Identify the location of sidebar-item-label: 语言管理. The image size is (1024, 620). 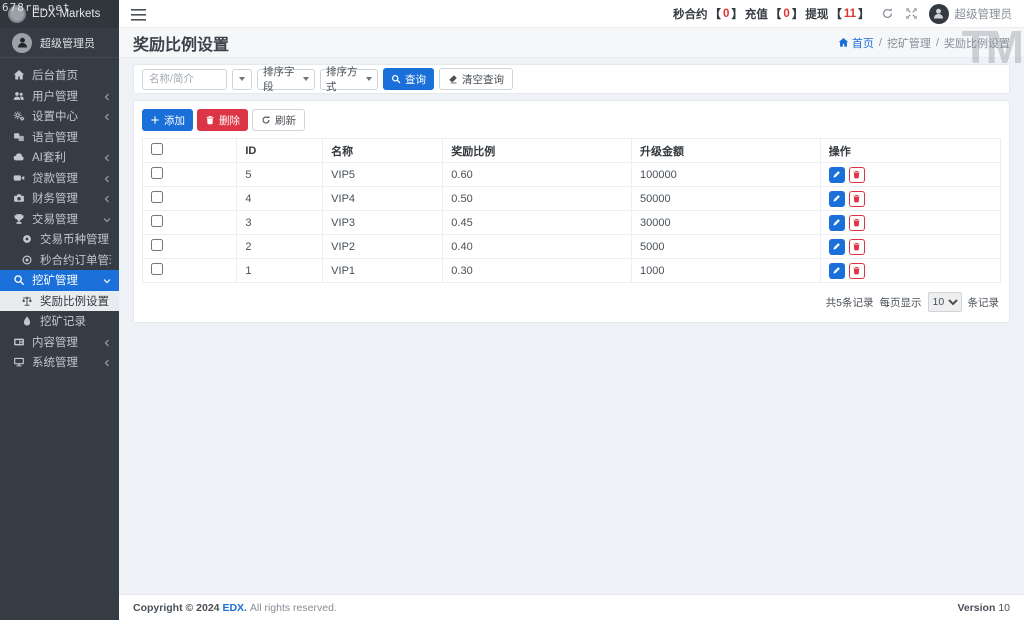
(55, 137).